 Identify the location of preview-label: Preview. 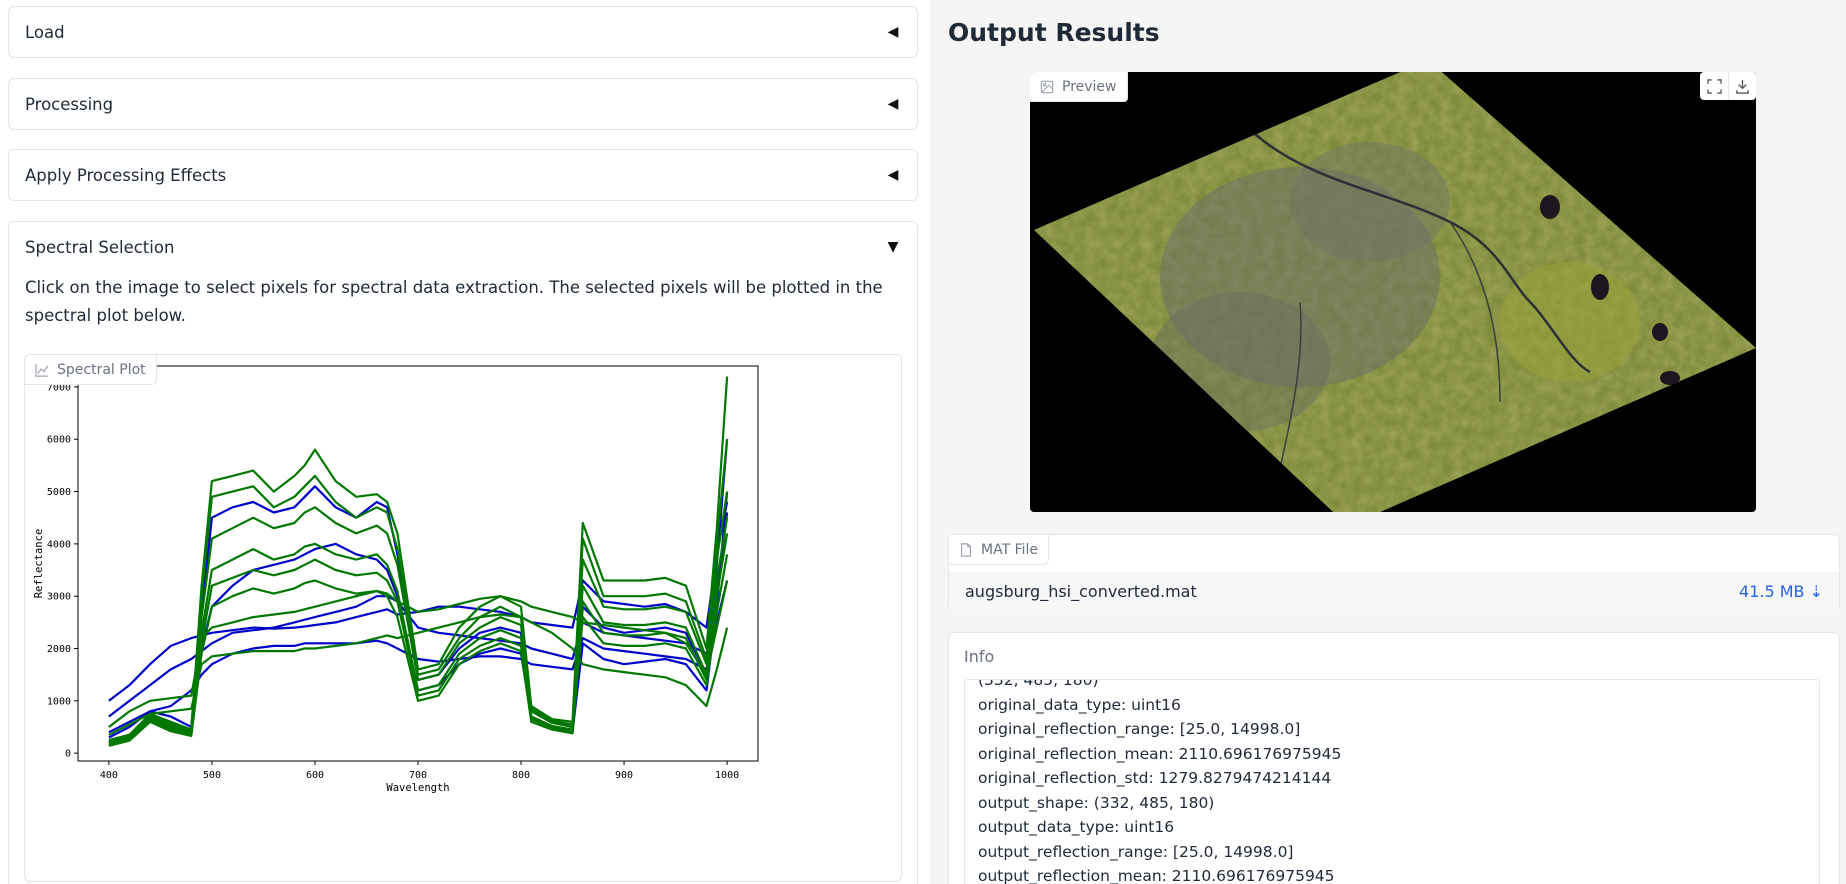
(1079, 87).